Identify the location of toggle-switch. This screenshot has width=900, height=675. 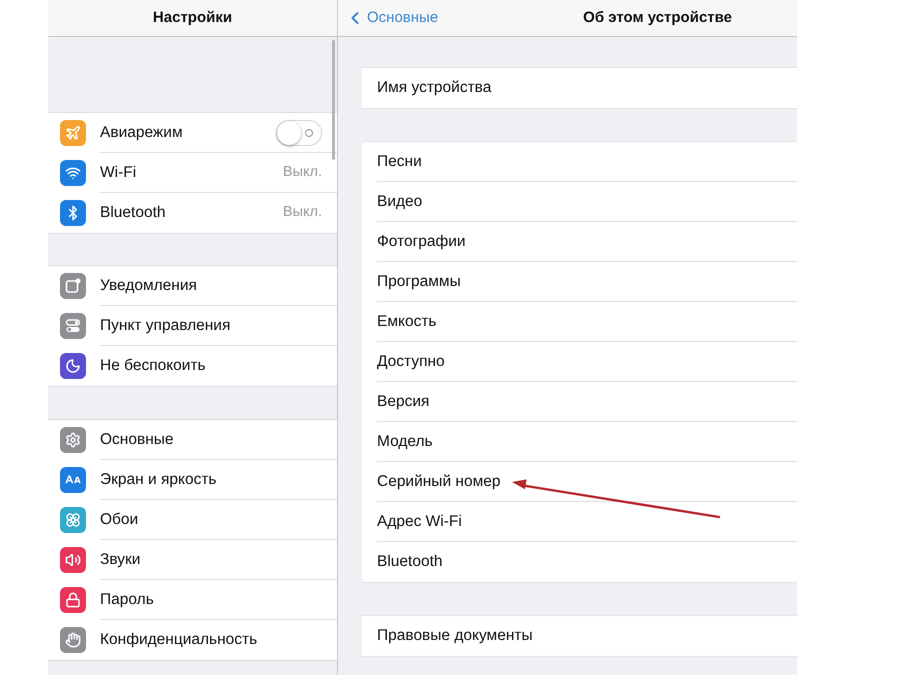
(299, 133).